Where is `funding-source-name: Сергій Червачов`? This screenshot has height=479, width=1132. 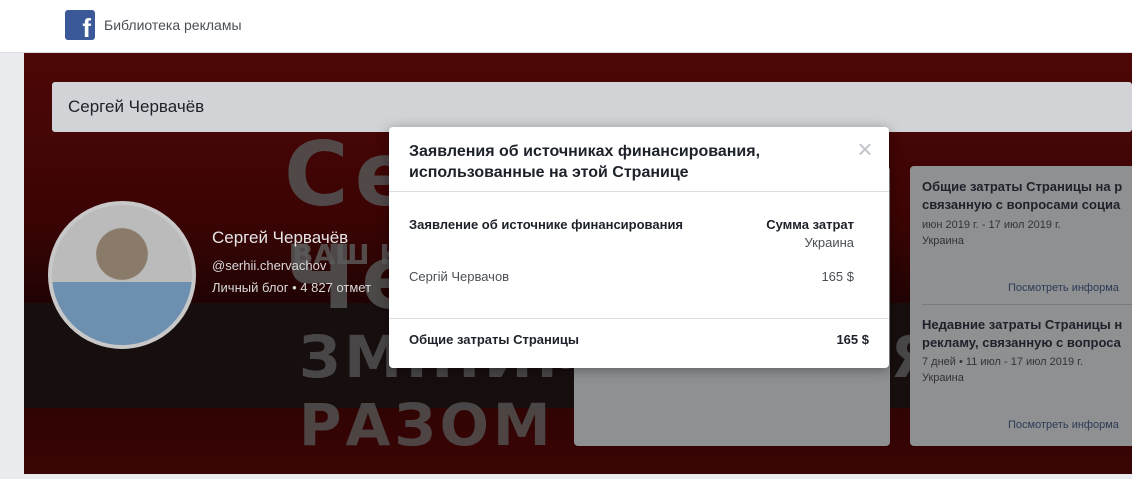 funding-source-name: Сергій Червачов is located at coordinates (459, 276).